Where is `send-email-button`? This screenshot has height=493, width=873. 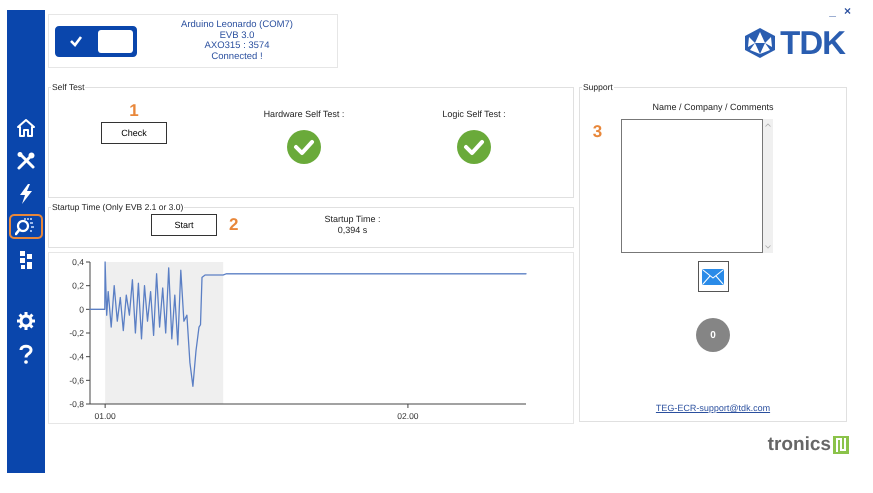
send-email-button is located at coordinates (713, 276).